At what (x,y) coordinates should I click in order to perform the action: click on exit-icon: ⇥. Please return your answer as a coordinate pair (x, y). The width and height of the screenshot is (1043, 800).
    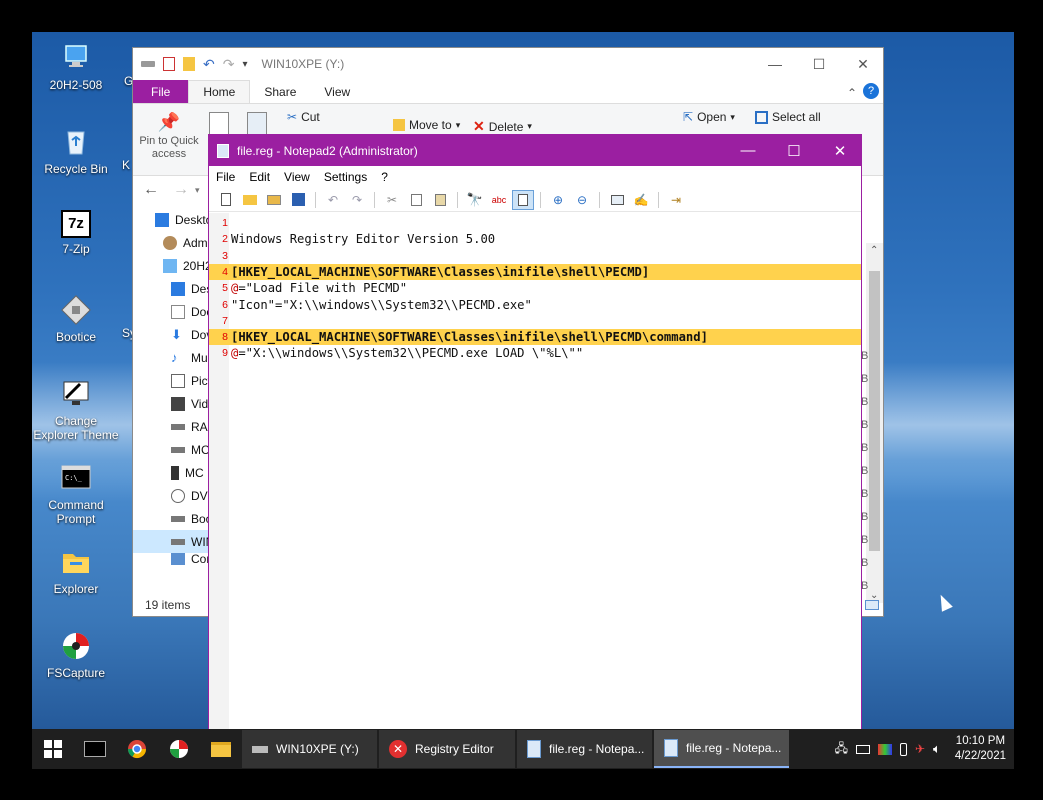
    Looking at the image, I should click on (676, 200).